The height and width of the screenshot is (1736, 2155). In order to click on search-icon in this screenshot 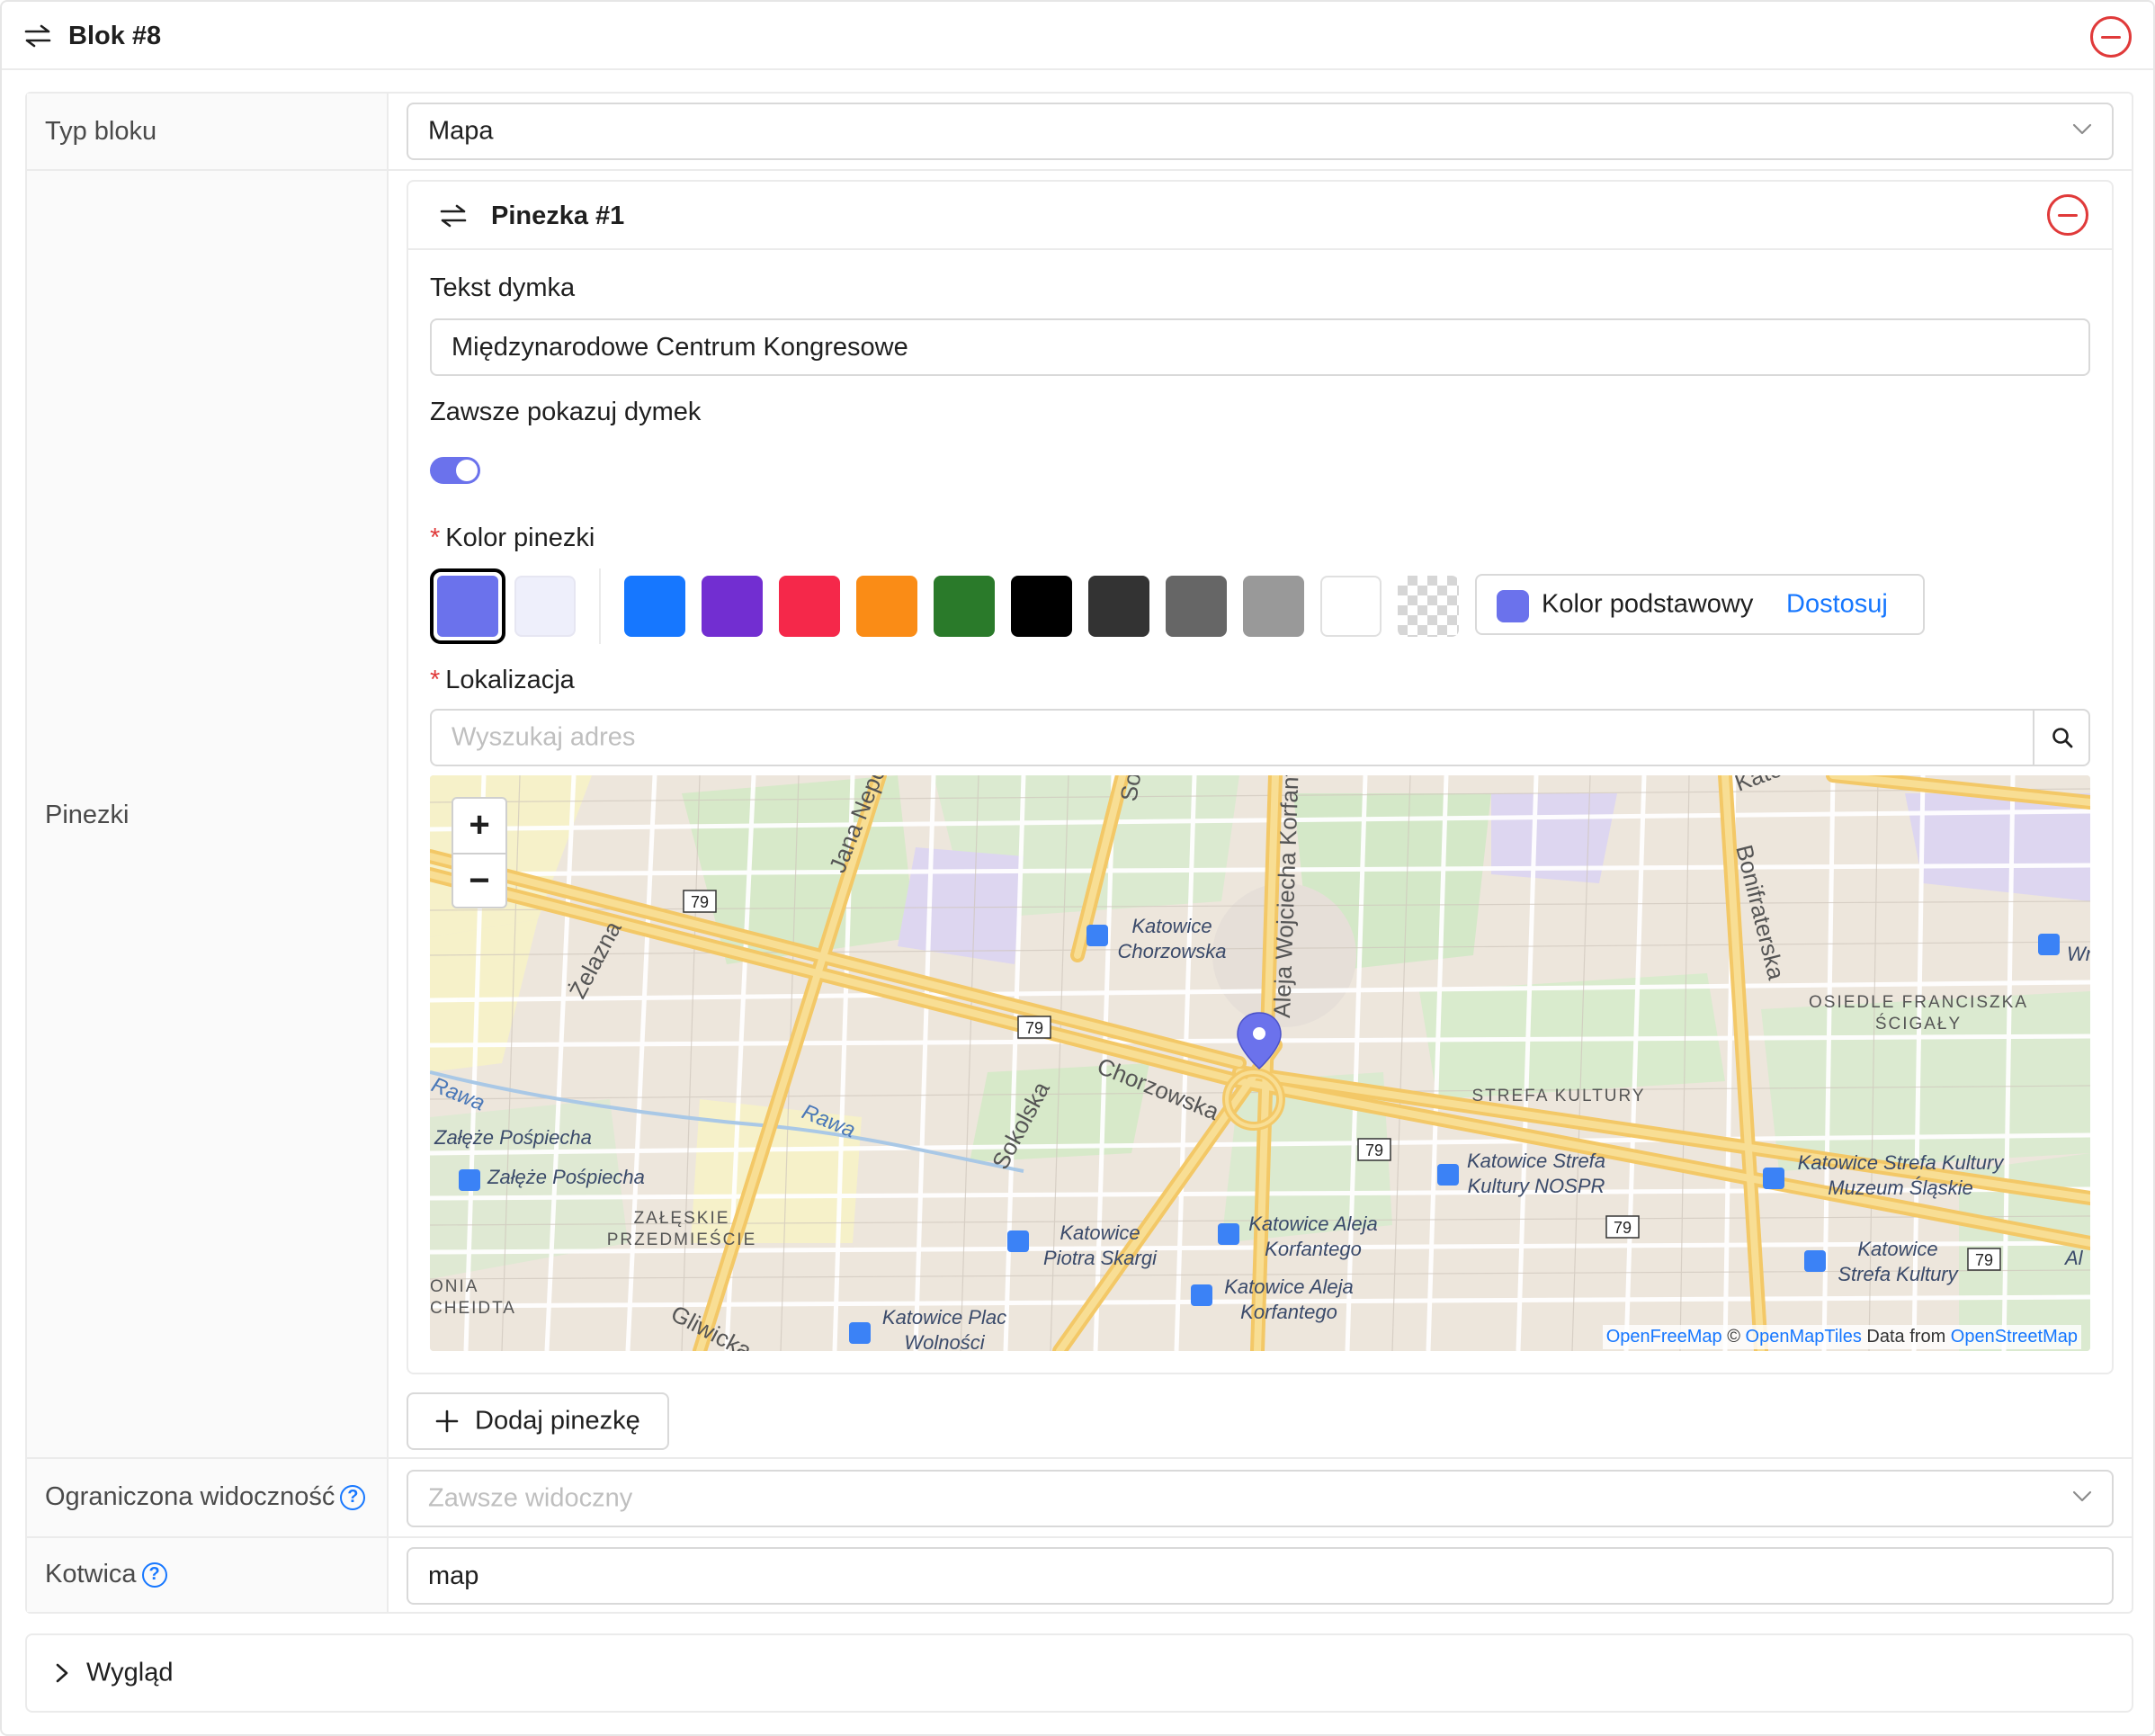, I will do `click(2062, 738)`.